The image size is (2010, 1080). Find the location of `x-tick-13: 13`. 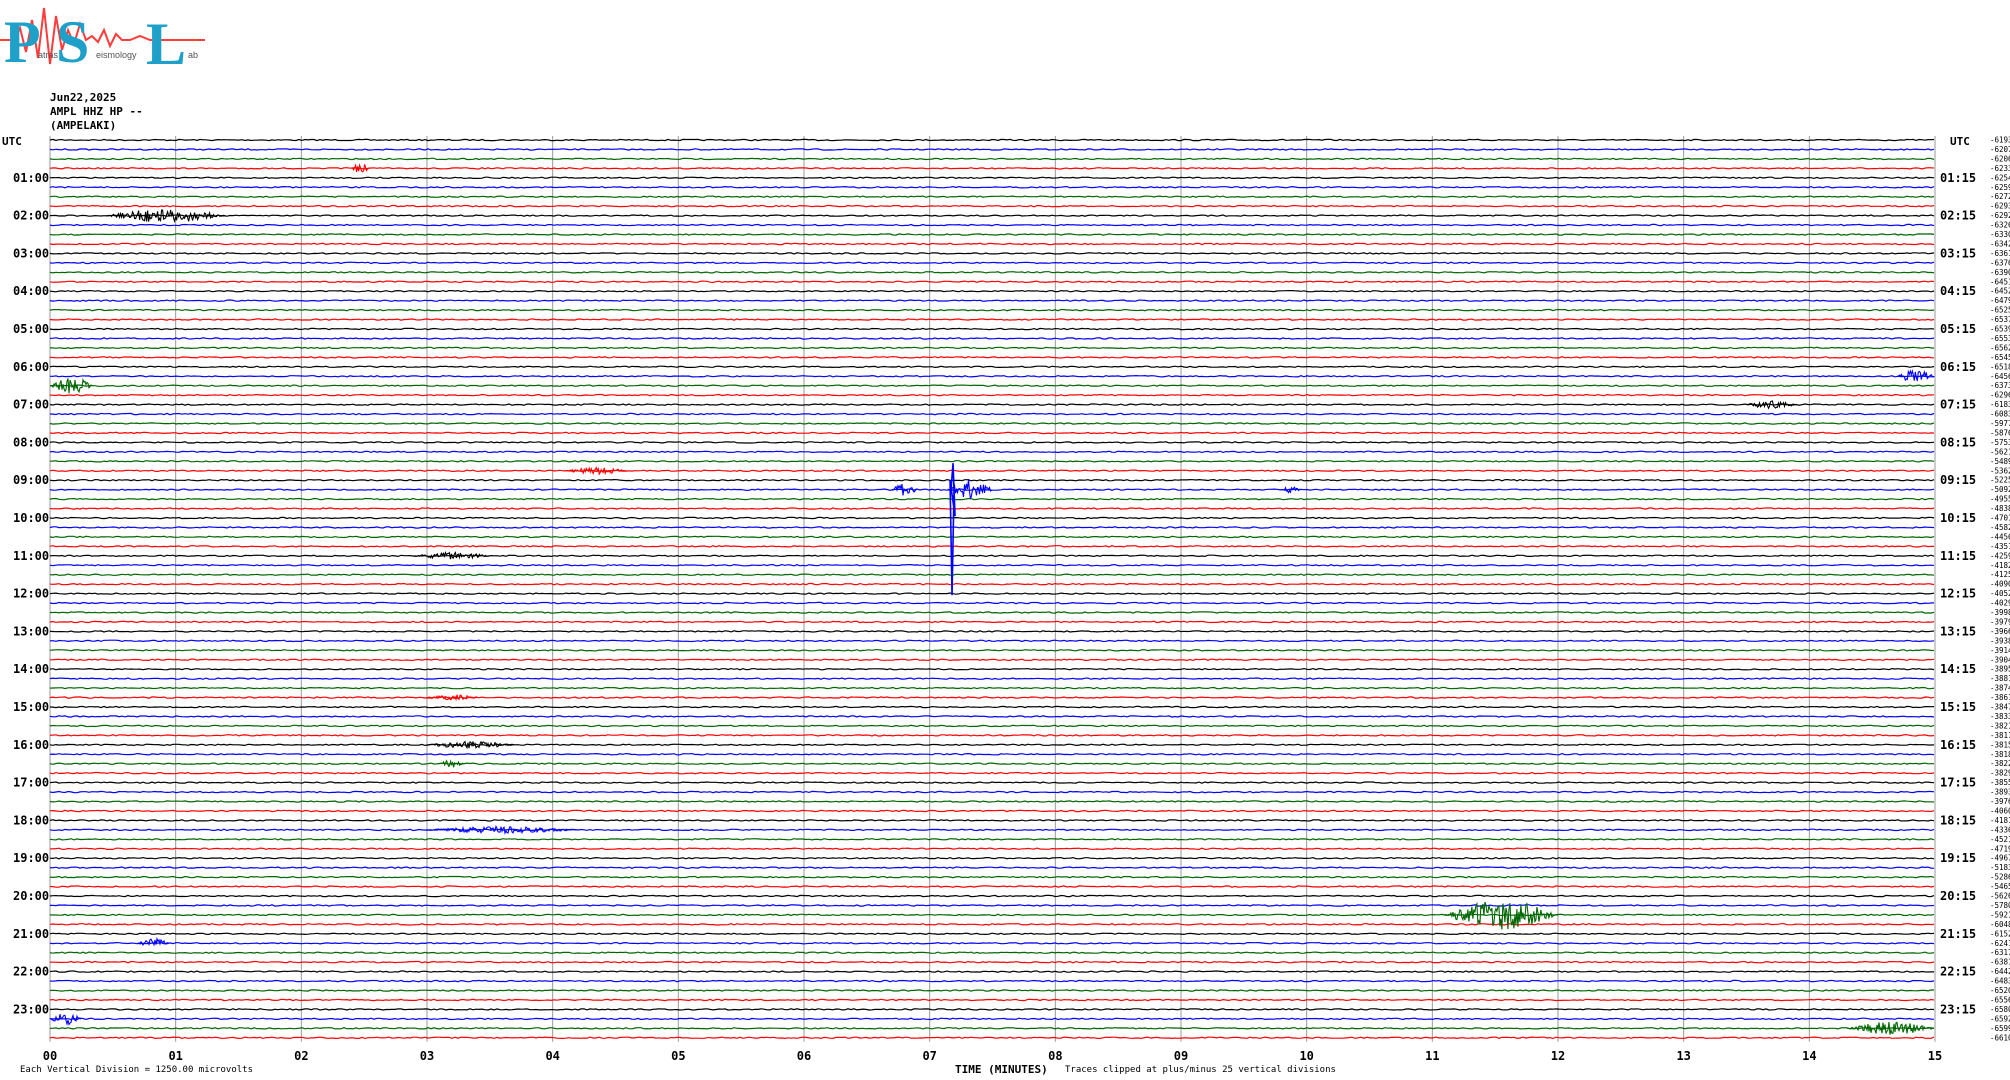

x-tick-13: 13 is located at coordinates (1683, 1056).